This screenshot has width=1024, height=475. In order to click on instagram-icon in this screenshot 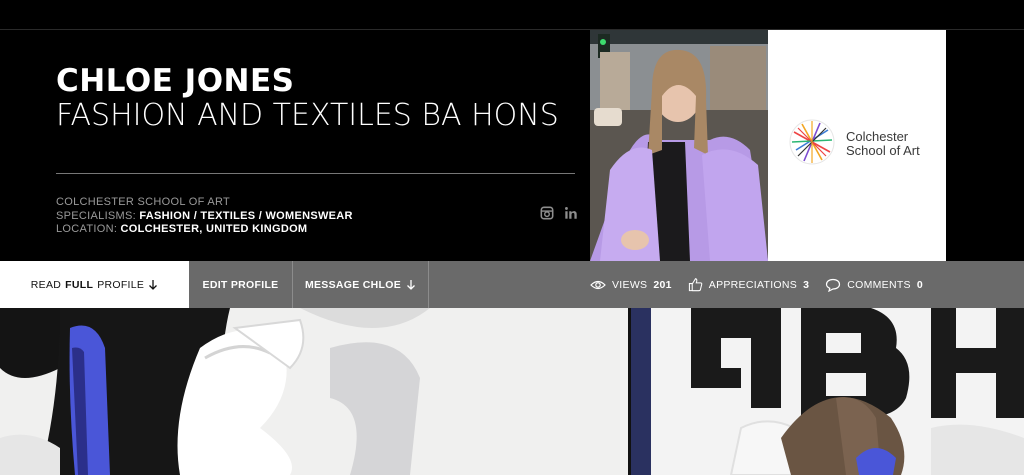, I will do `click(547, 213)`.